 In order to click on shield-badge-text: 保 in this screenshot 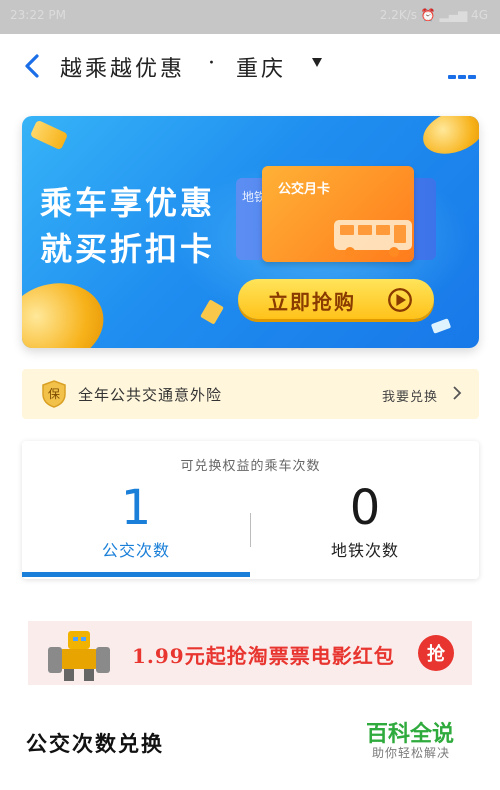, I will do `click(54, 394)`.